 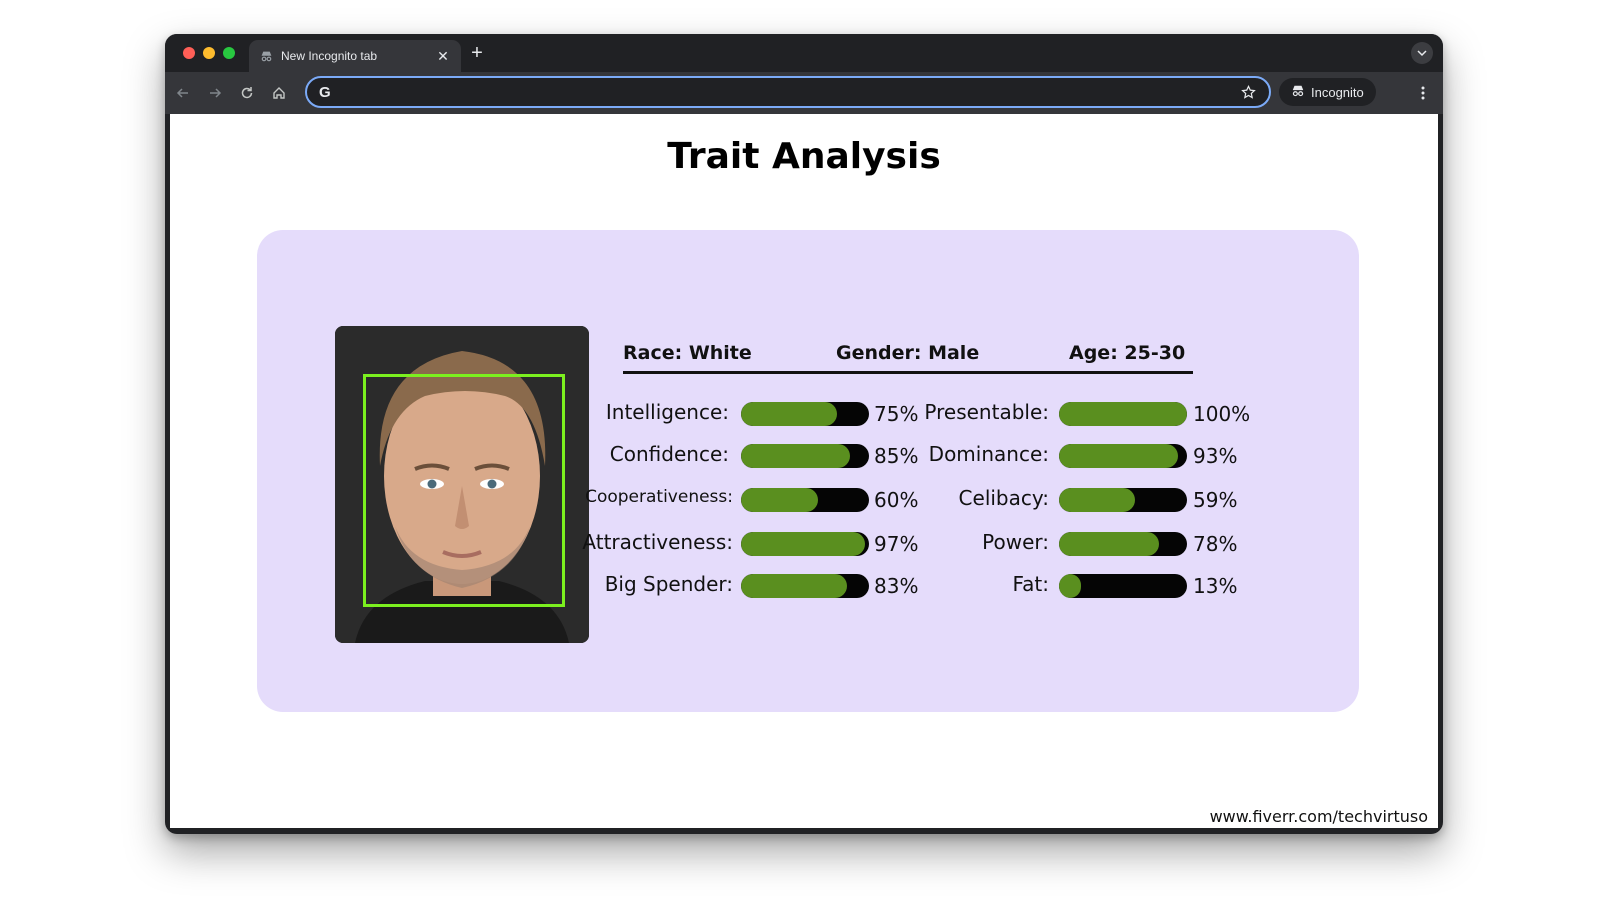 What do you see at coordinates (986, 412) in the screenshot?
I see `trait-label: Presentable:` at bounding box center [986, 412].